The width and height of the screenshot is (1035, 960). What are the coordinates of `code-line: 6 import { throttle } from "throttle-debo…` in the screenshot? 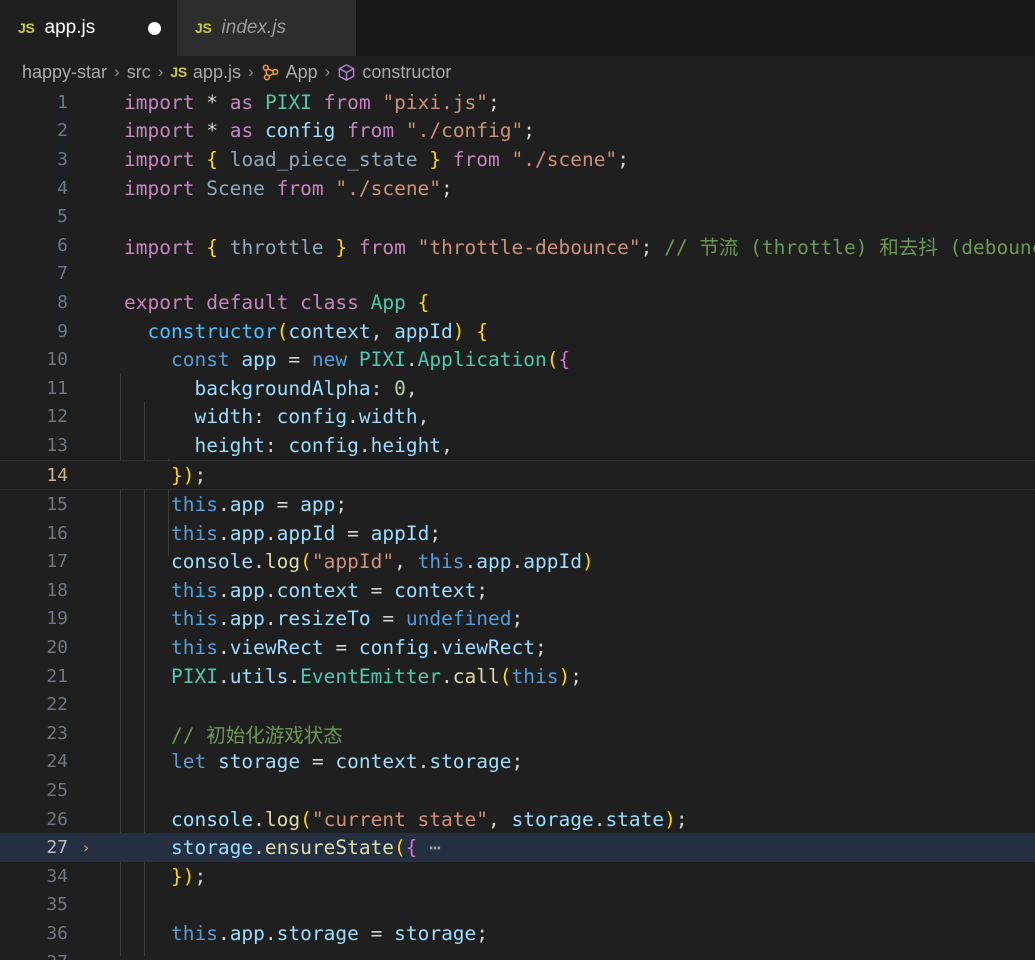 It's located at (517, 245).